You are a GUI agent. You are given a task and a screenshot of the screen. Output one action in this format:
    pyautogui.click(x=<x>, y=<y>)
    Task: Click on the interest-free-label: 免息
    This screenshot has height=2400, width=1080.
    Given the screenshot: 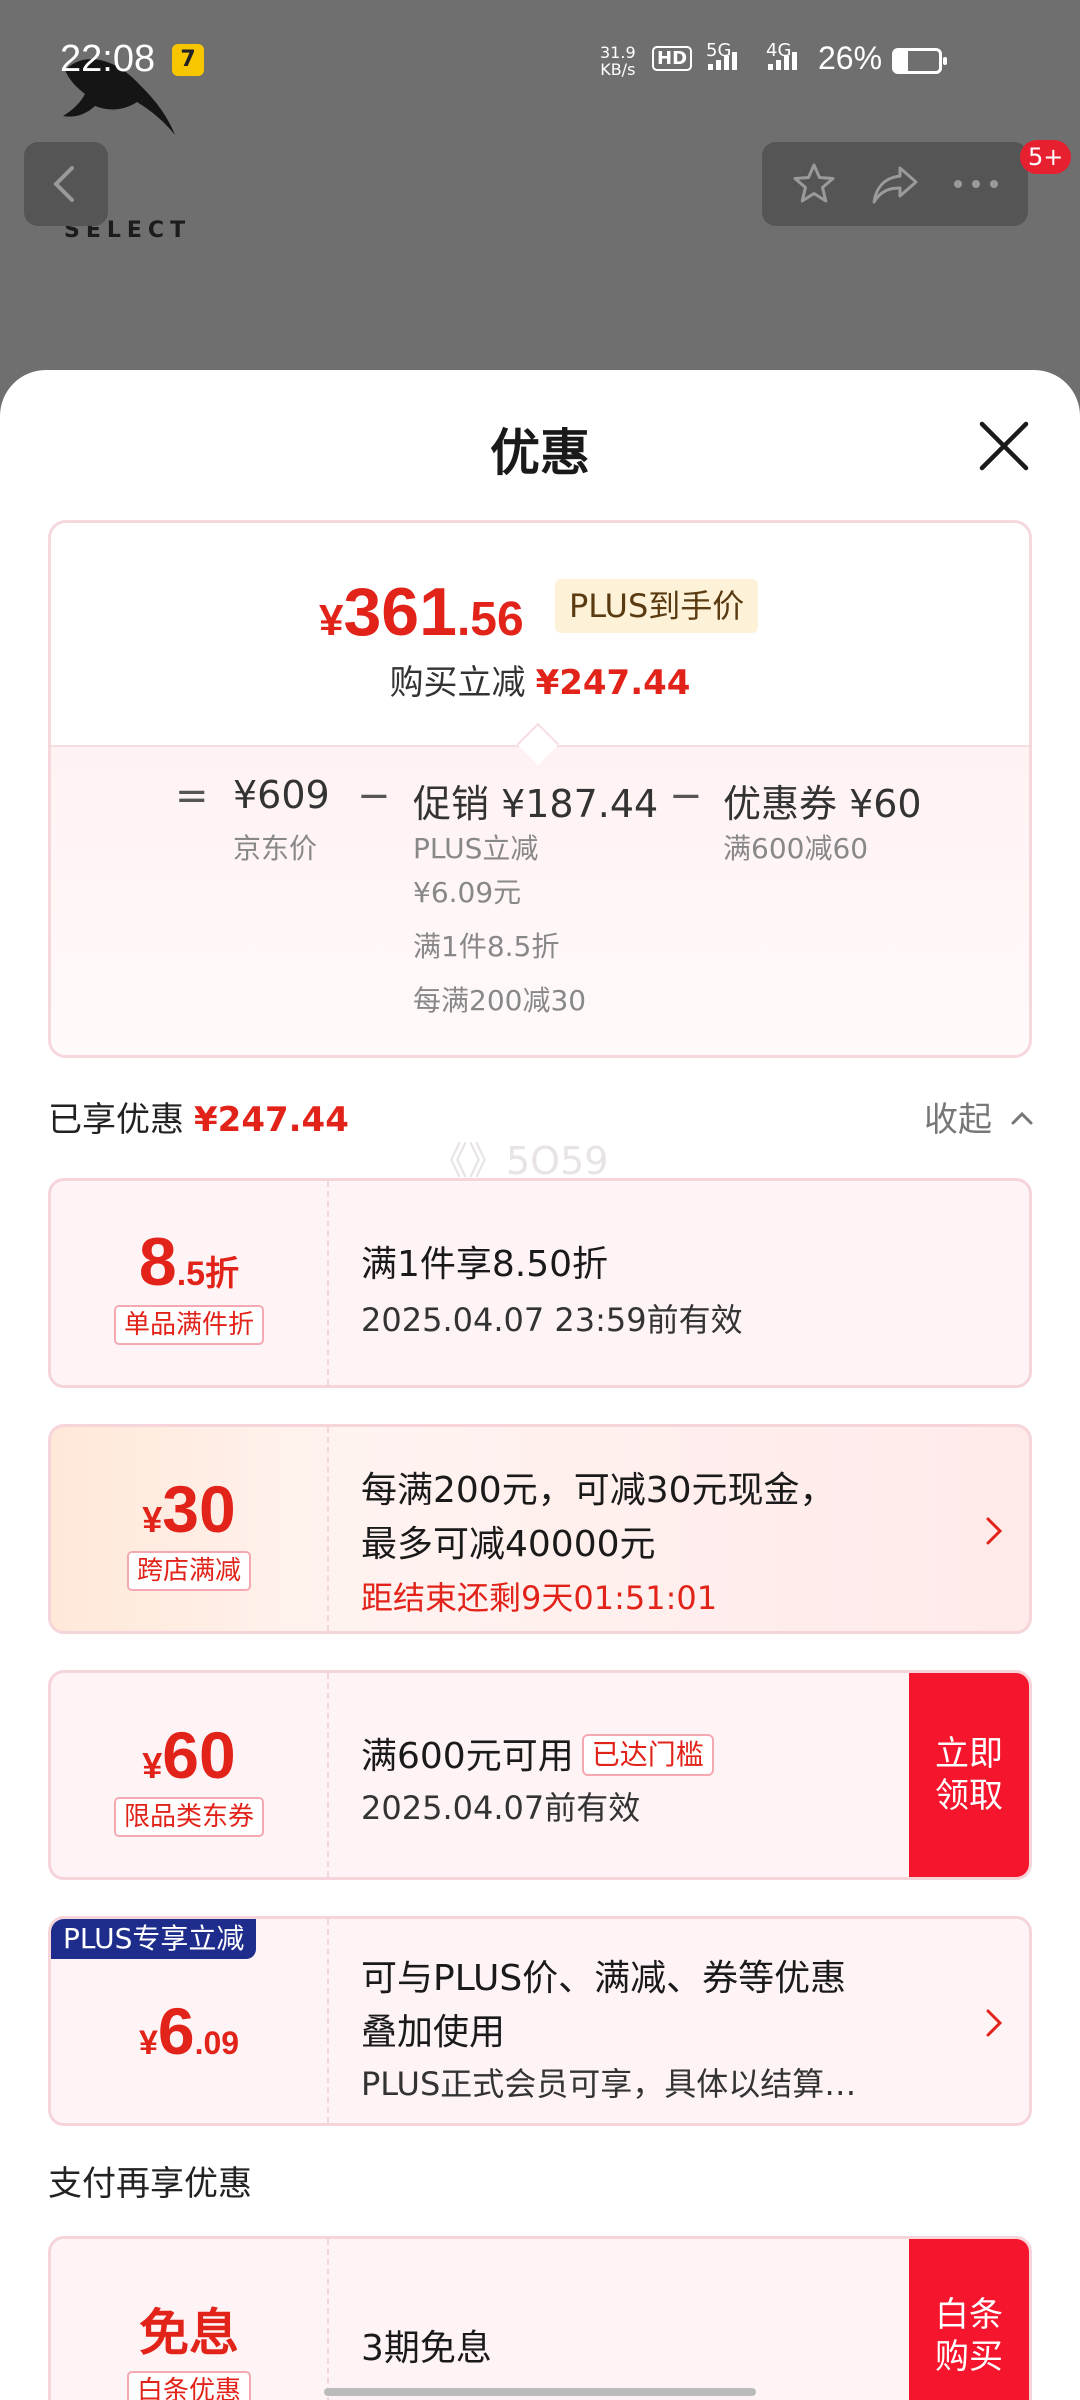 What is the action you would take?
    pyautogui.click(x=189, y=2333)
    